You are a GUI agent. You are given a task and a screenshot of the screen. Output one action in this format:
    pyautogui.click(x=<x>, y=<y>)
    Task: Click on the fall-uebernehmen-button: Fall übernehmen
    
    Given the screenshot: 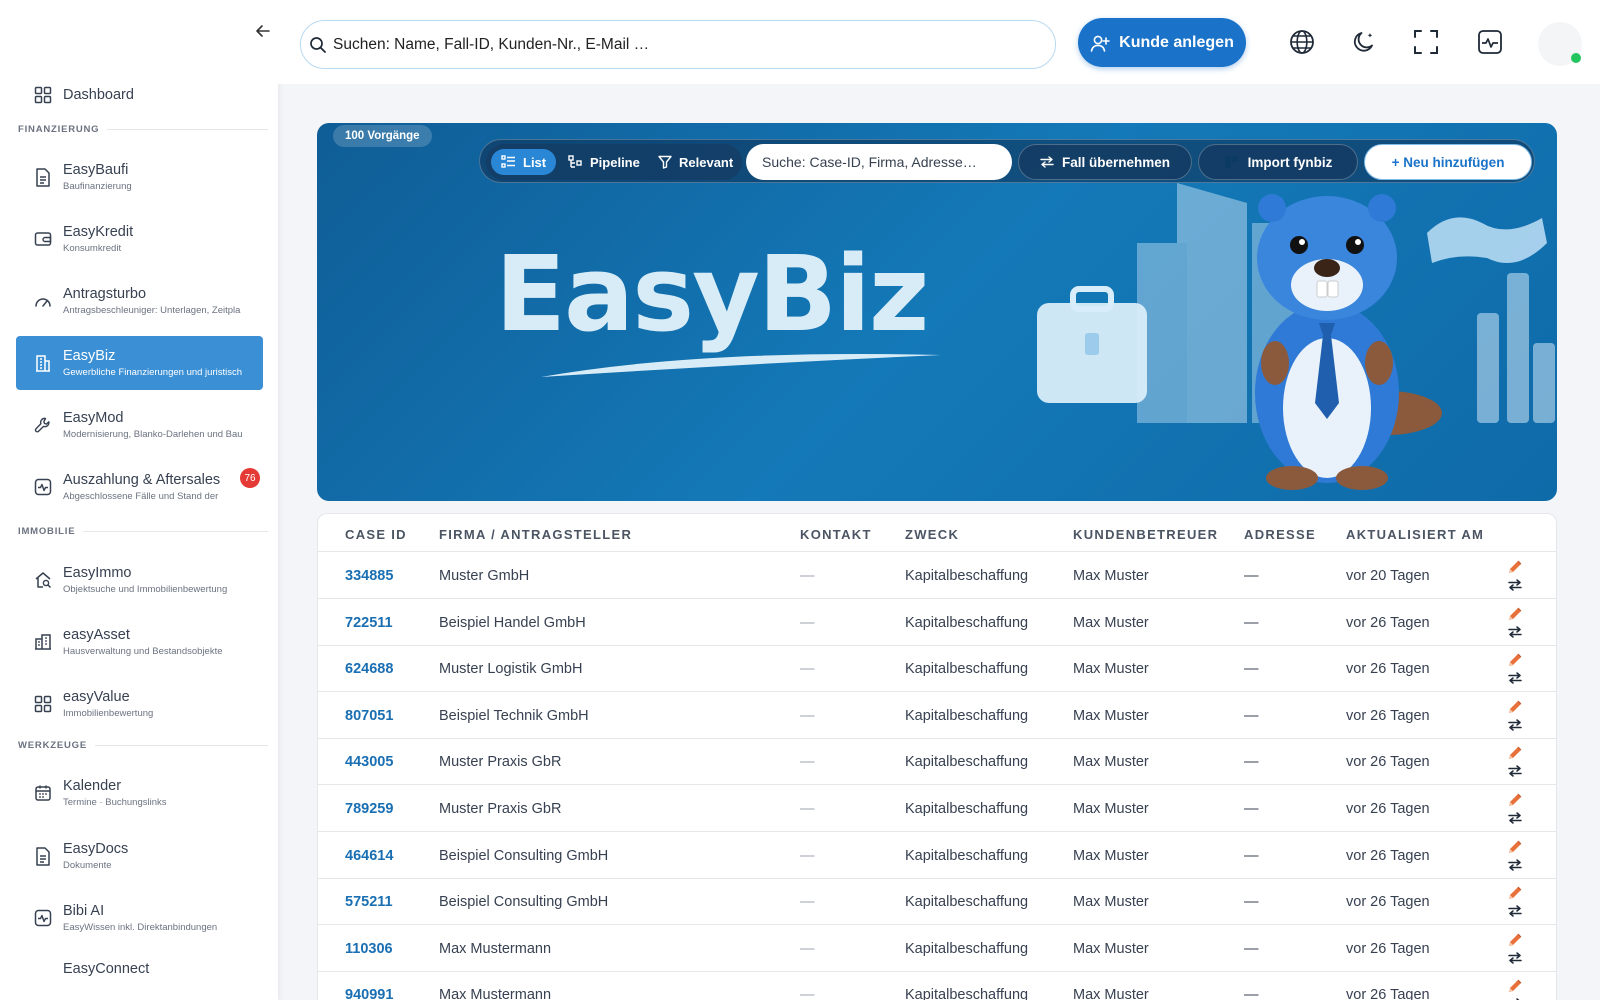 What is the action you would take?
    pyautogui.click(x=1105, y=162)
    